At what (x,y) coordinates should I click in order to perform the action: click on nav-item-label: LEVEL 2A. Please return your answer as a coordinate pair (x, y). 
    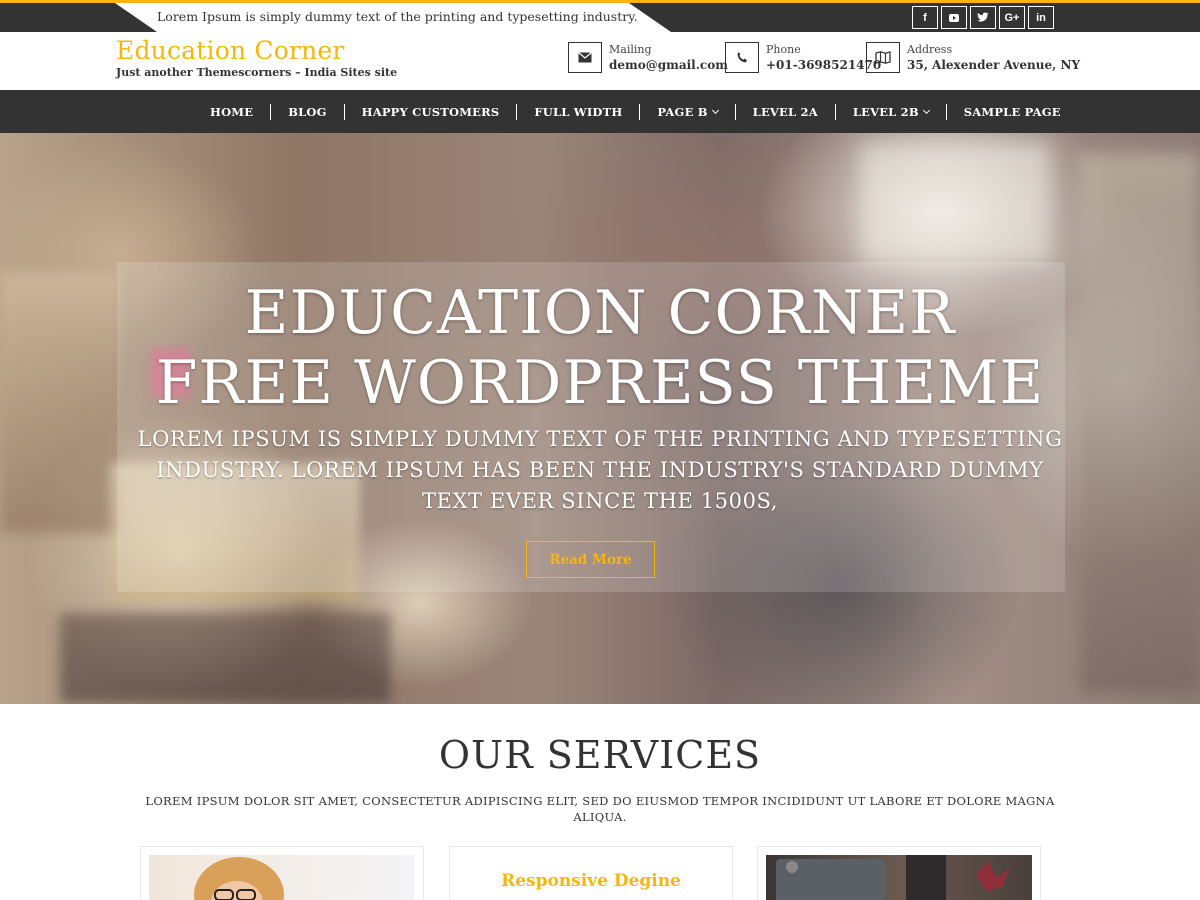
    Looking at the image, I should click on (785, 111).